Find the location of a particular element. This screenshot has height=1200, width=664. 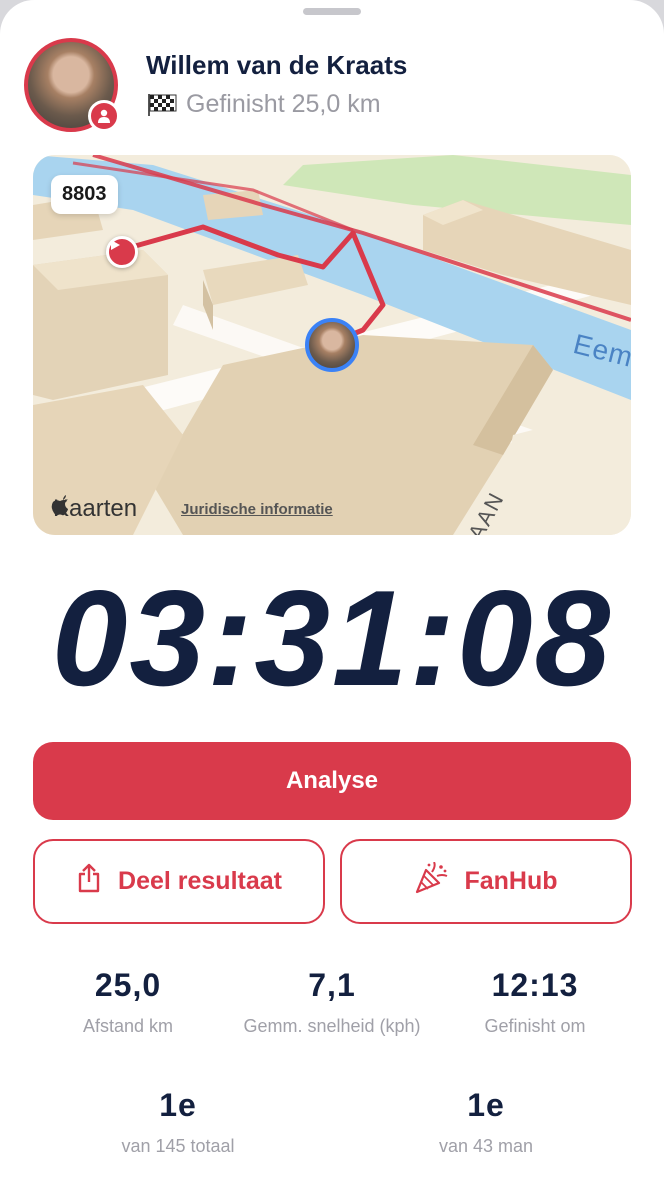

sheet-grabber is located at coordinates (332, 11).